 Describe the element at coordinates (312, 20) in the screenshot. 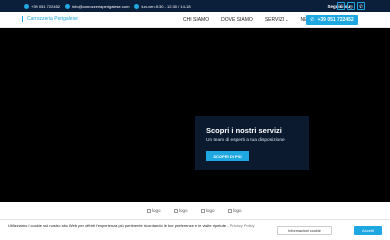

I see `phone-icon: ✆` at that location.